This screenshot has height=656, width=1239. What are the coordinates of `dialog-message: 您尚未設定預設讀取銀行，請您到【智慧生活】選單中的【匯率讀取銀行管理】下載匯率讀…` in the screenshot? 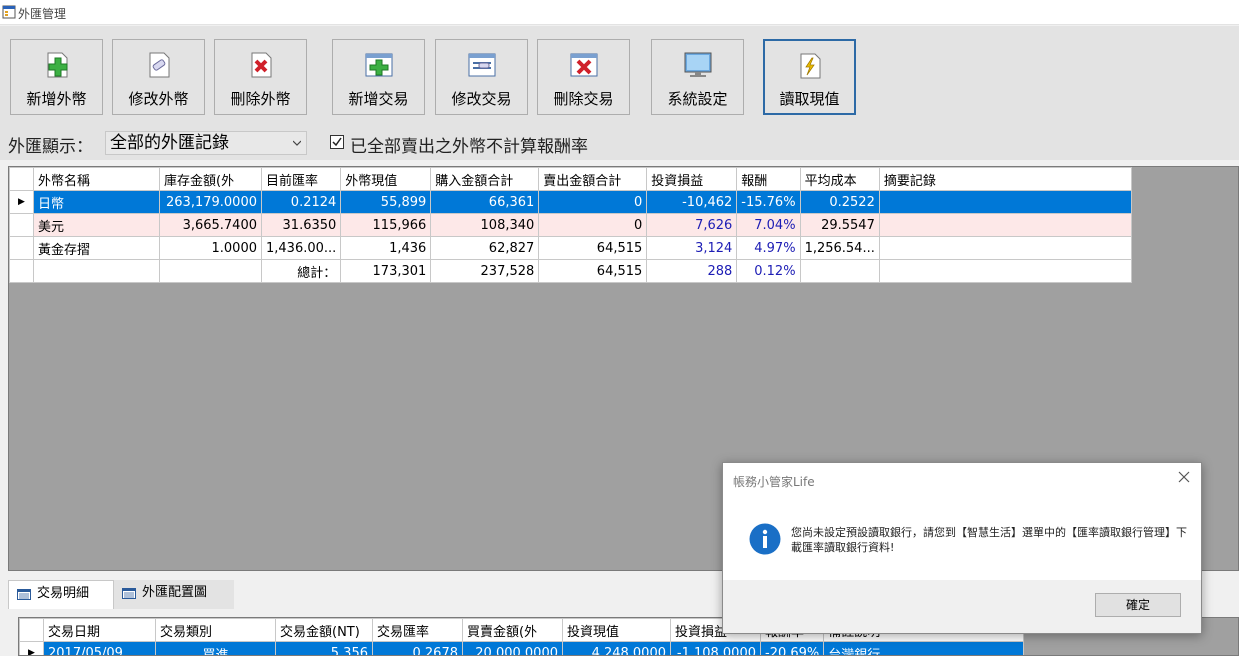 It's located at (989, 540).